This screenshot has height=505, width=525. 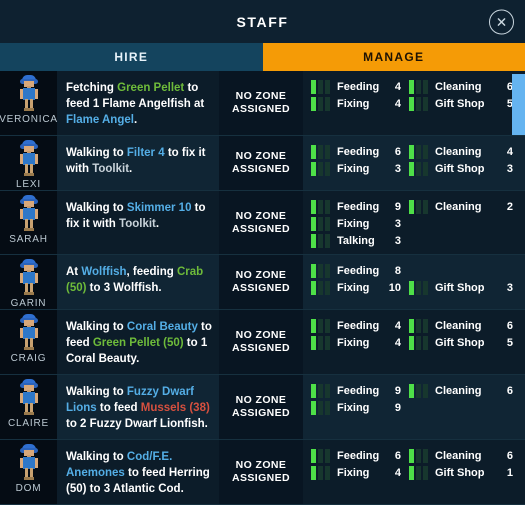 I want to click on staff-name: CLAIRE, so click(x=28, y=423).